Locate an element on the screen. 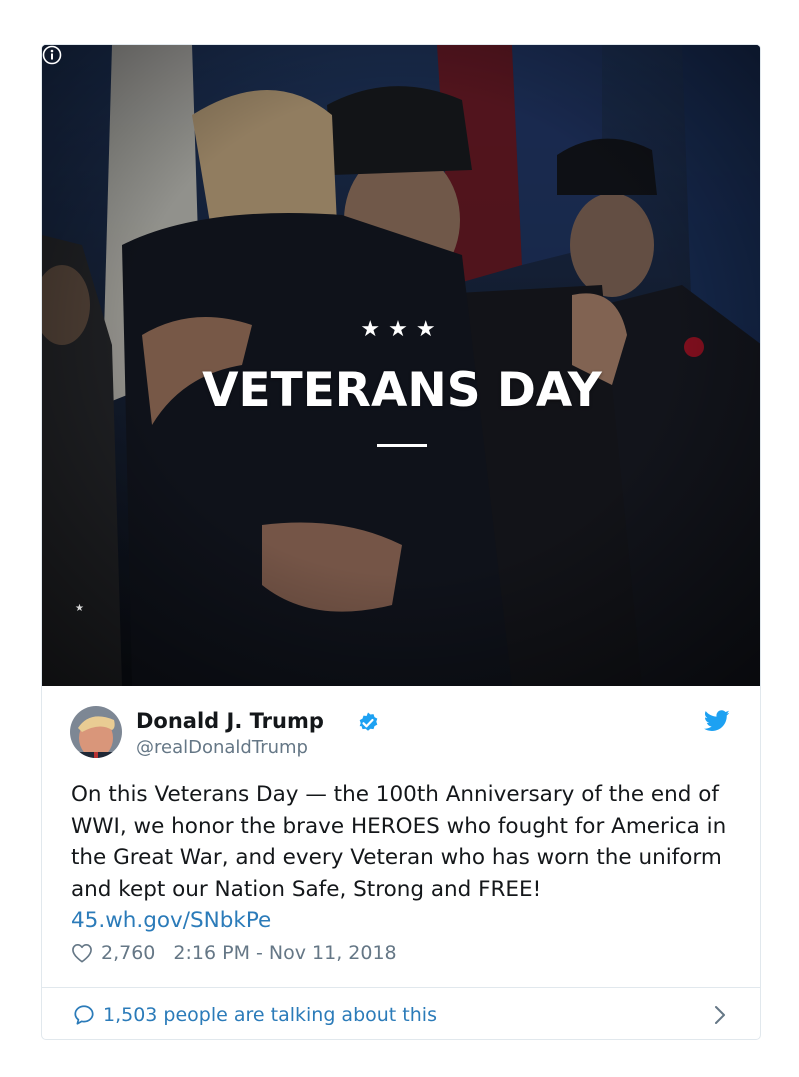 The width and height of the screenshot is (799, 1077). chevron-right-icon is located at coordinates (720, 1015).